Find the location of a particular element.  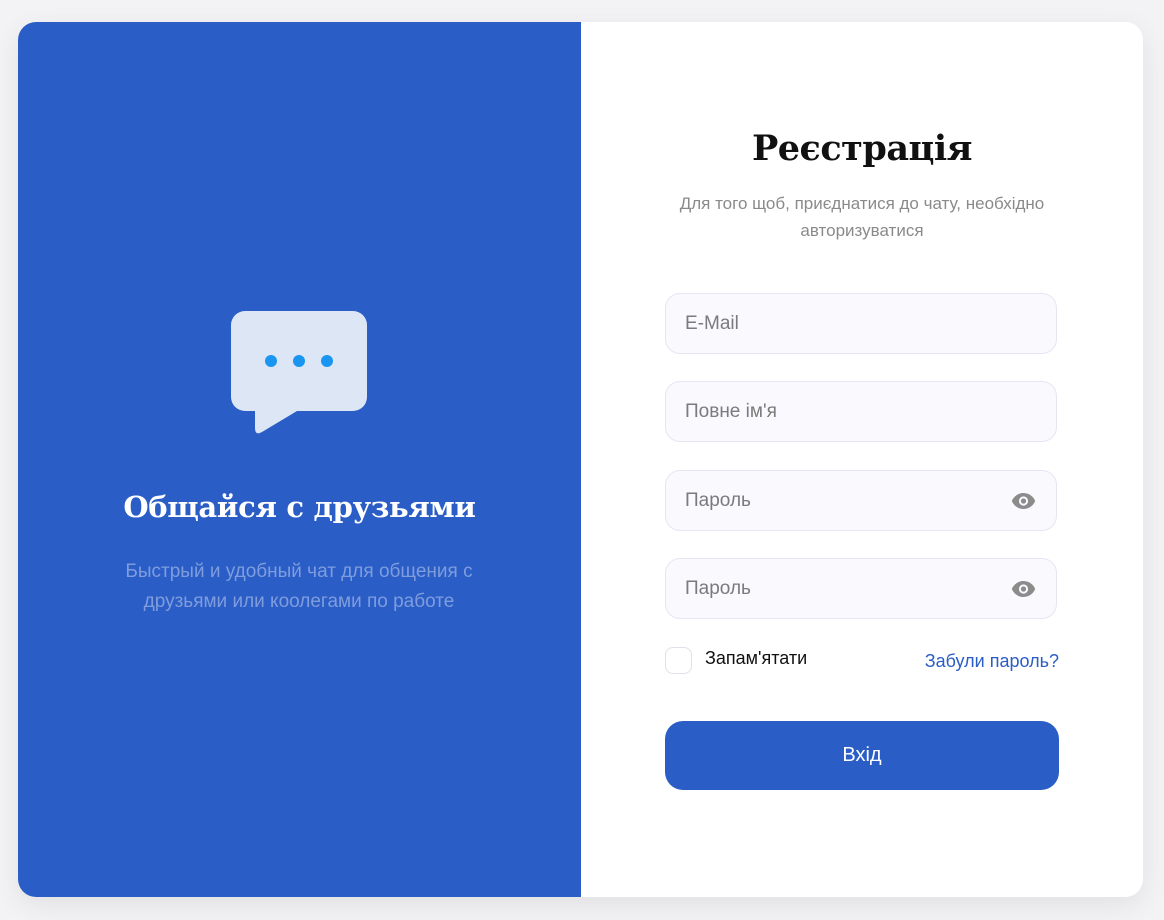

form-title: Реєстрація is located at coordinates (862, 148).